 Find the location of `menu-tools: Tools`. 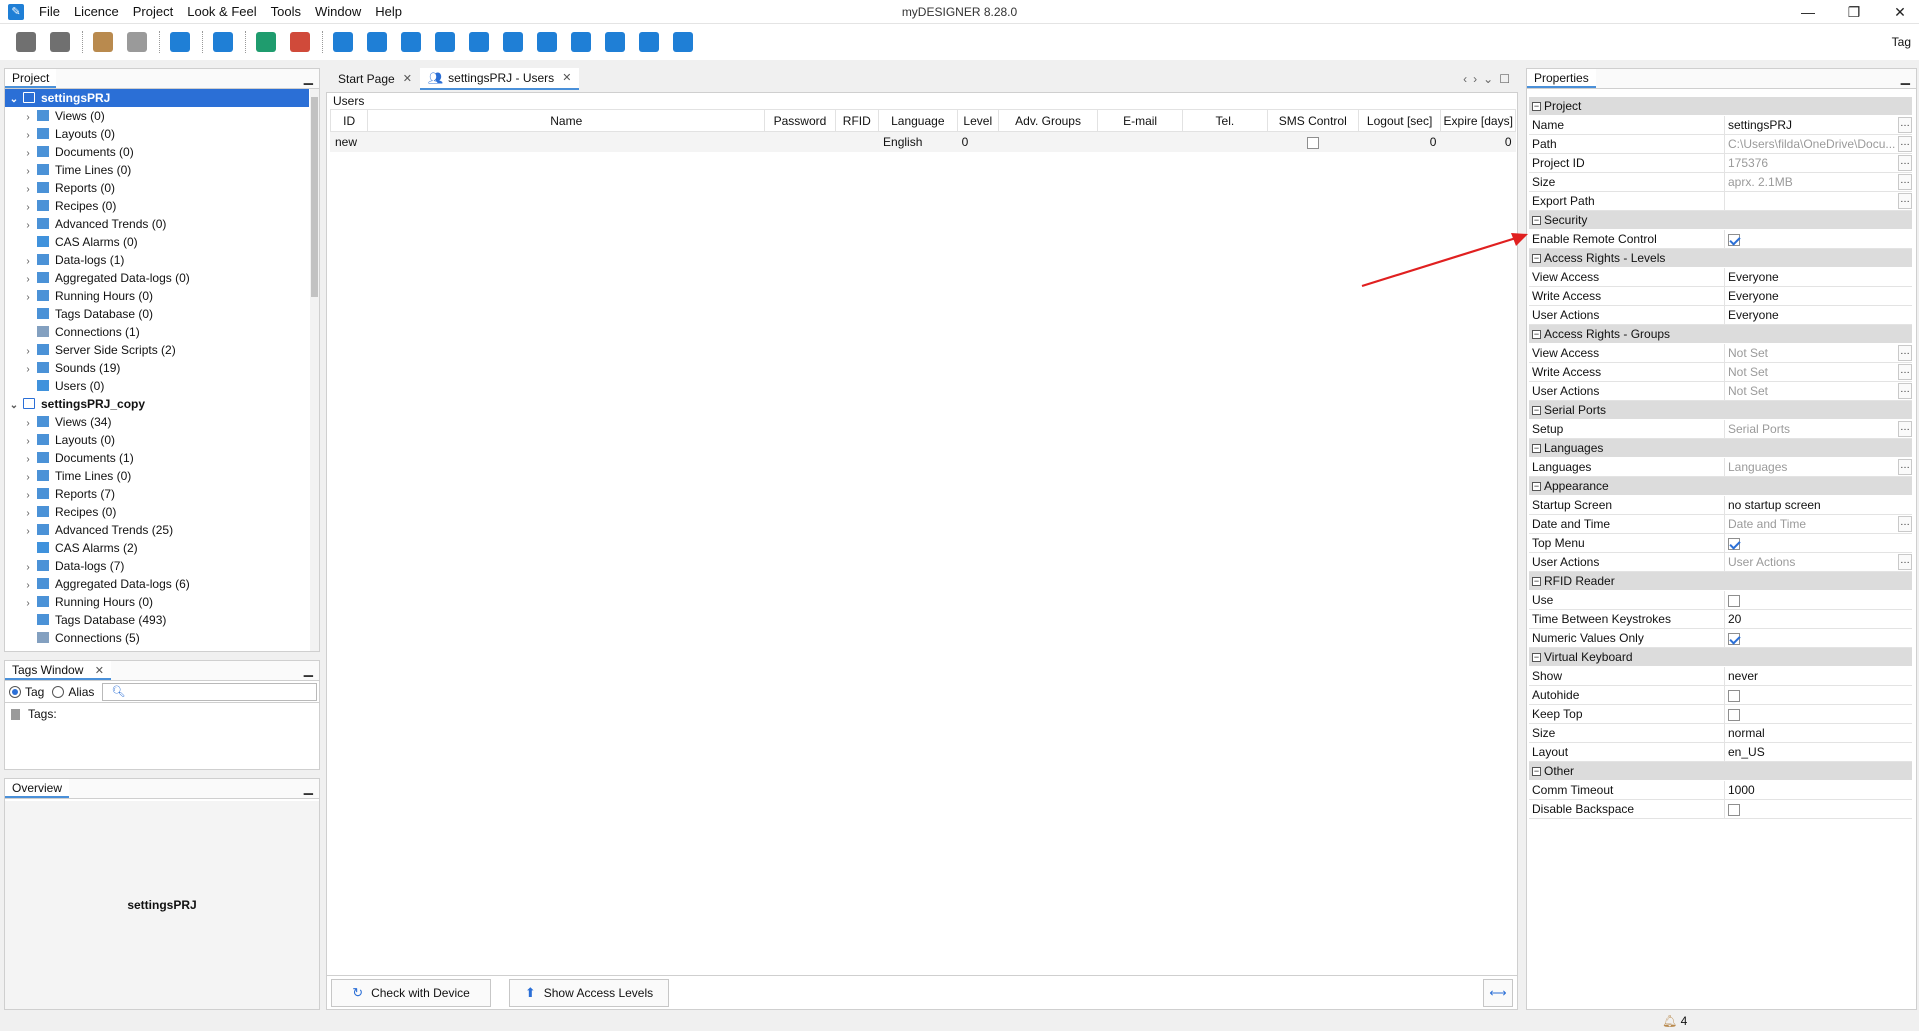

menu-tools: Tools is located at coordinates (286, 12).